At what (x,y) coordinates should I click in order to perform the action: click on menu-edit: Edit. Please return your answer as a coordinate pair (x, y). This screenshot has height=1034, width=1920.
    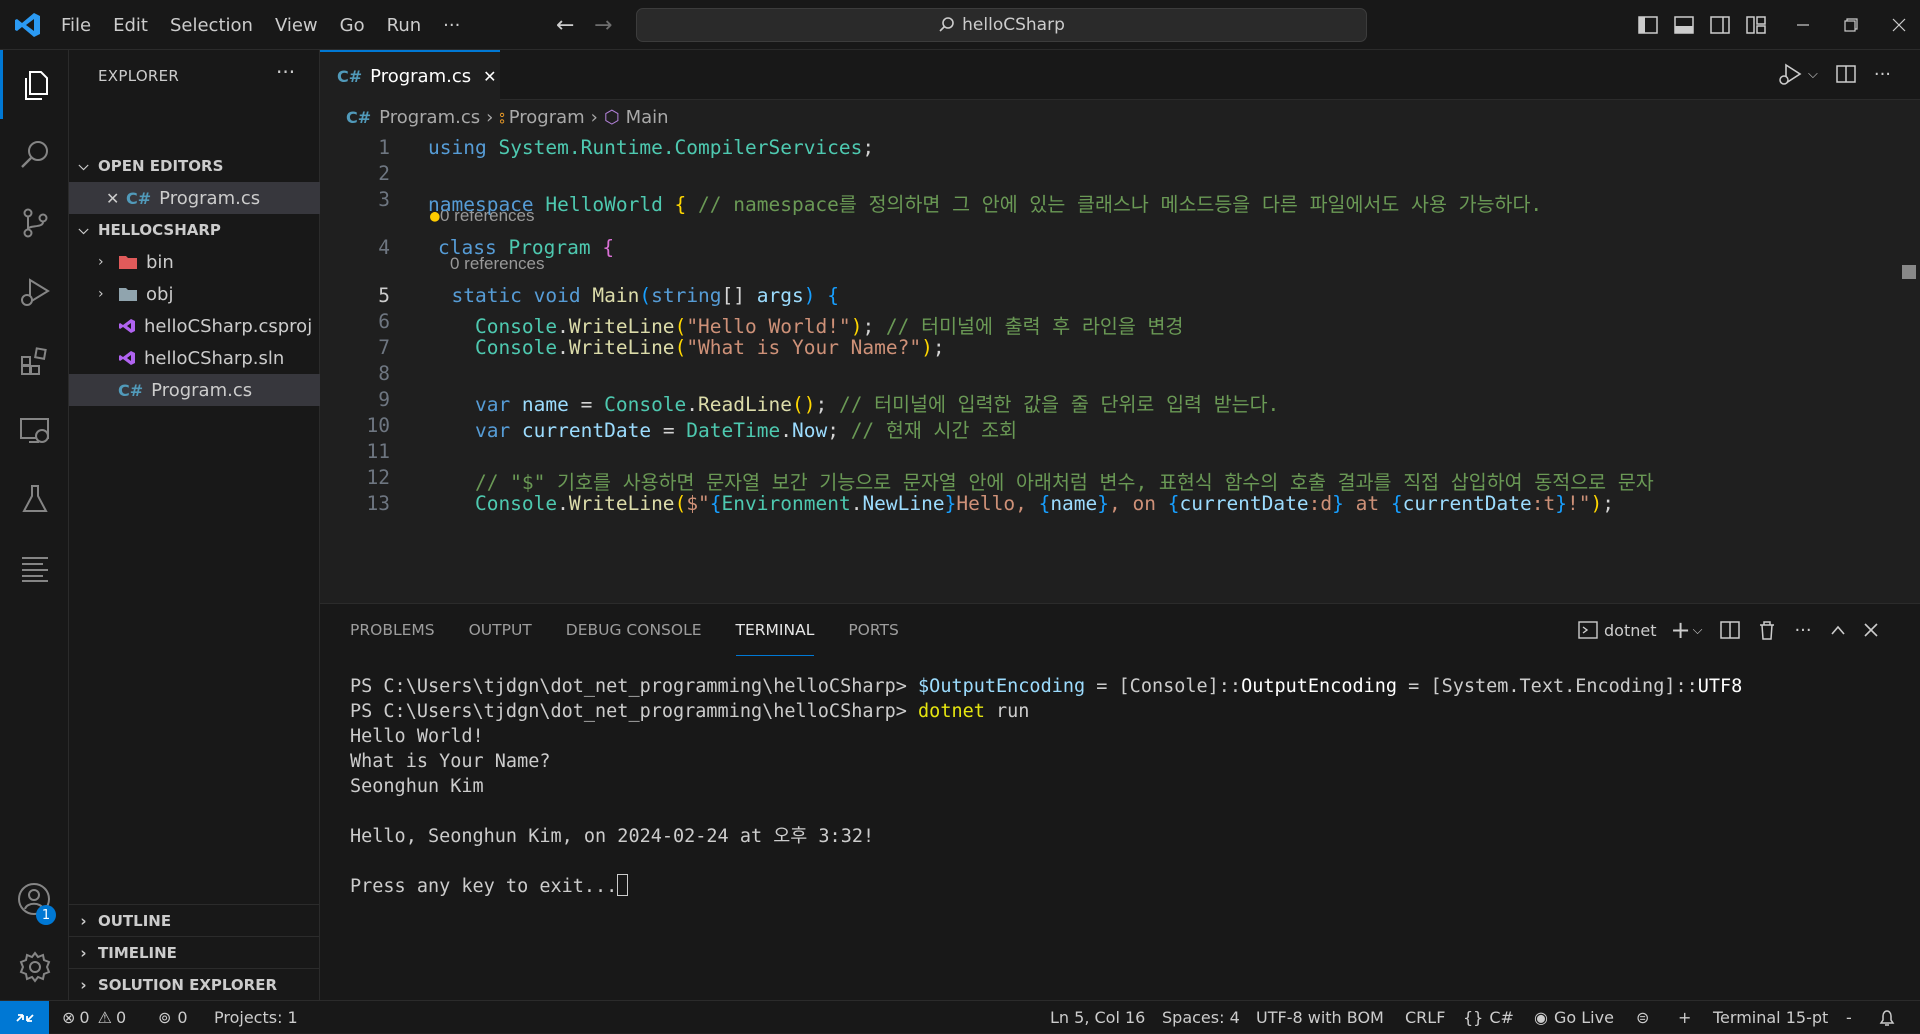
    Looking at the image, I should click on (130, 25).